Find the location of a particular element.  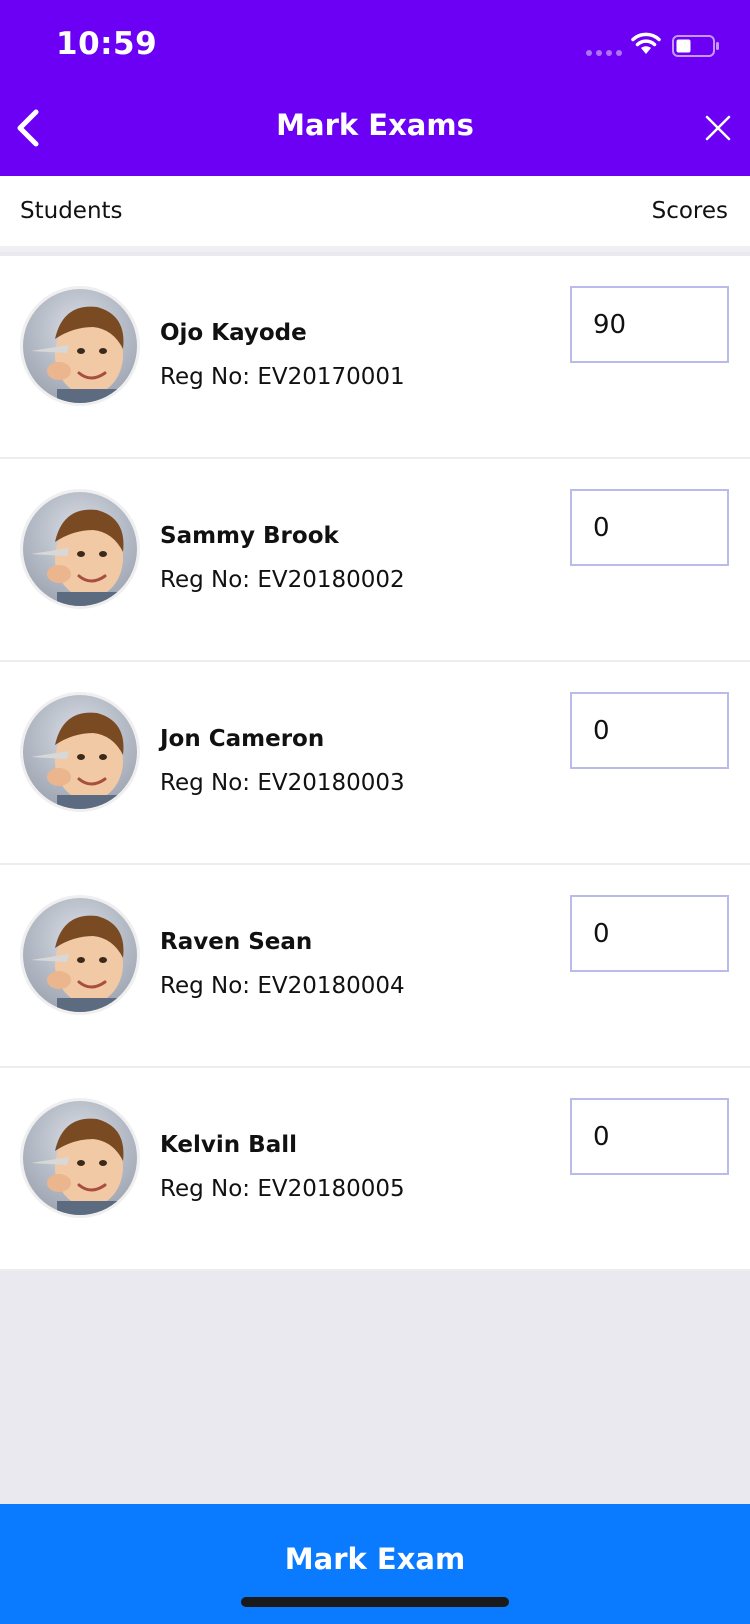

app-header: 10:59 Mark Exams is located at coordinates (375, 88).